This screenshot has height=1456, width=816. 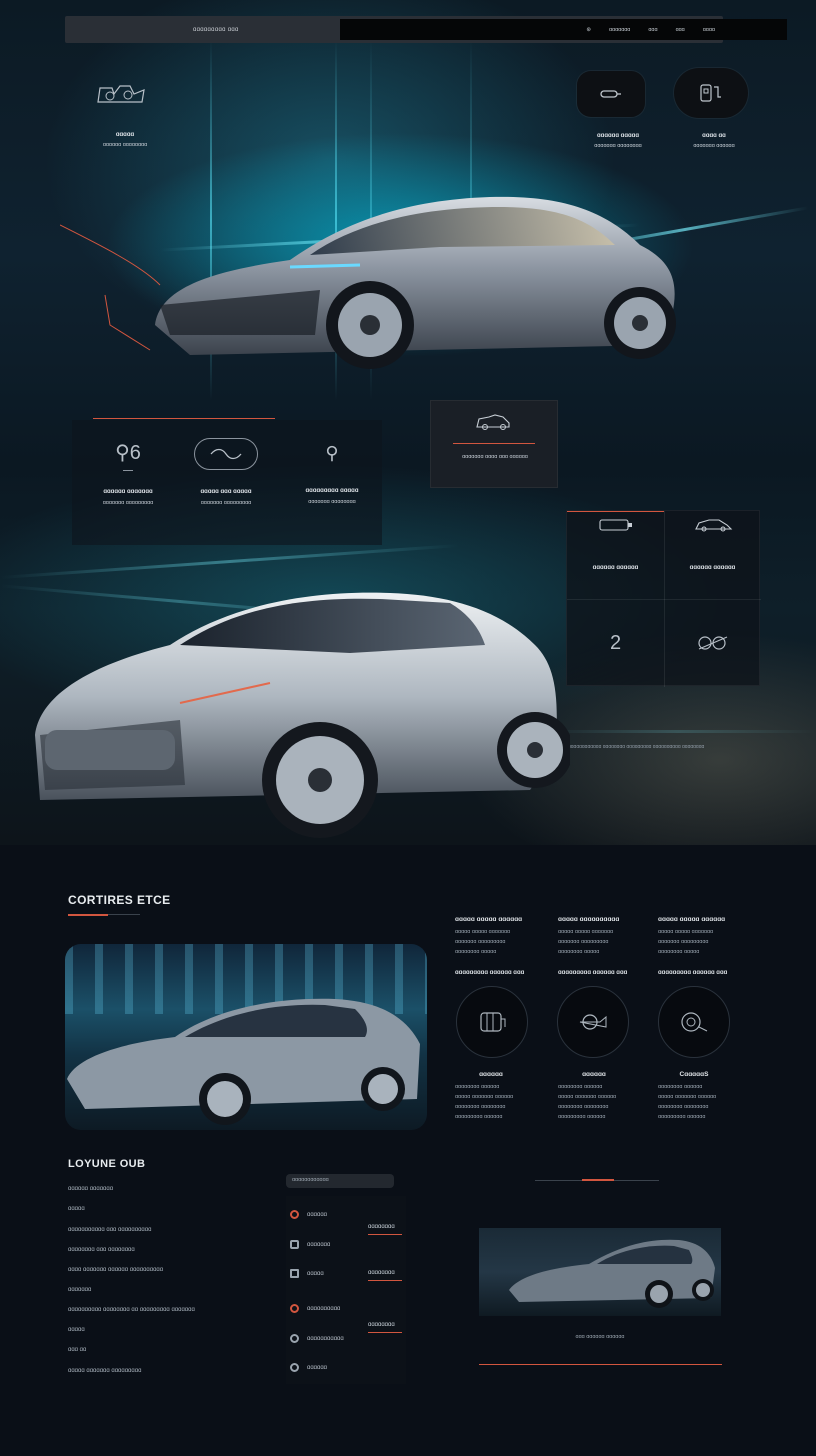 I want to click on hero-car-image, so click(x=368, y=282).